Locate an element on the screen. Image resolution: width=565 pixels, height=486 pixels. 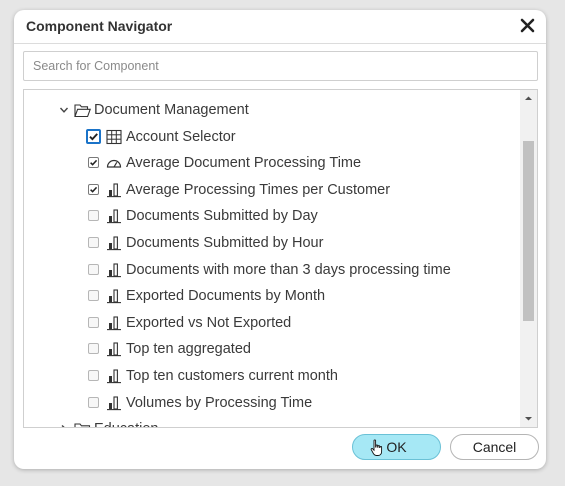
tree-item-label: Average Processing Times per Customer is located at coordinates (258, 189).